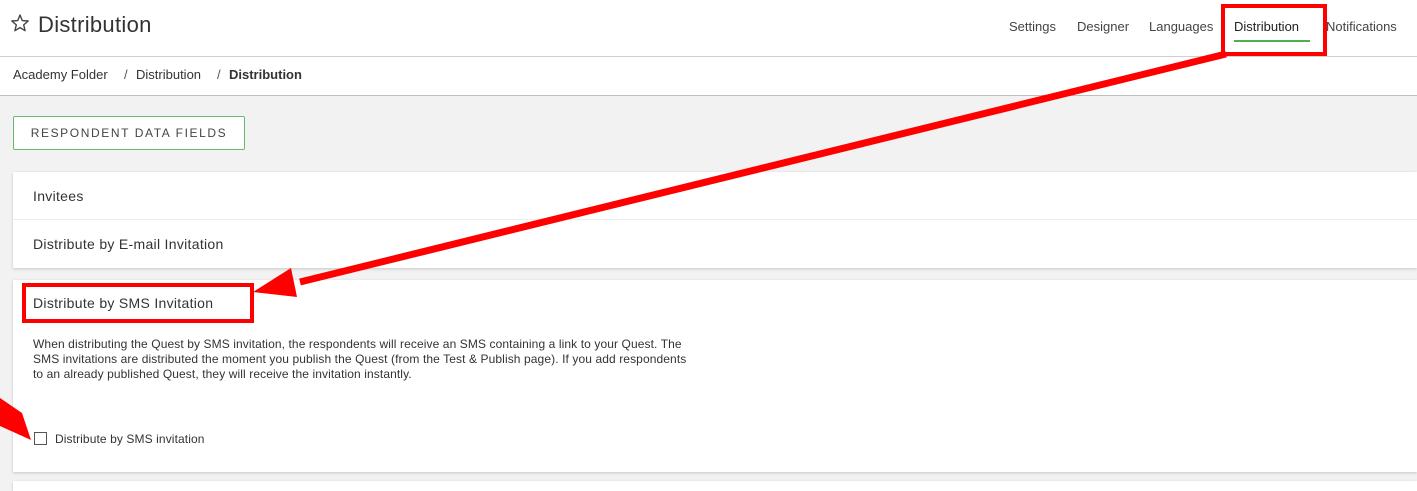 The height and width of the screenshot is (491, 1417). Describe the element at coordinates (20, 23) in the screenshot. I see `star-icon` at that location.